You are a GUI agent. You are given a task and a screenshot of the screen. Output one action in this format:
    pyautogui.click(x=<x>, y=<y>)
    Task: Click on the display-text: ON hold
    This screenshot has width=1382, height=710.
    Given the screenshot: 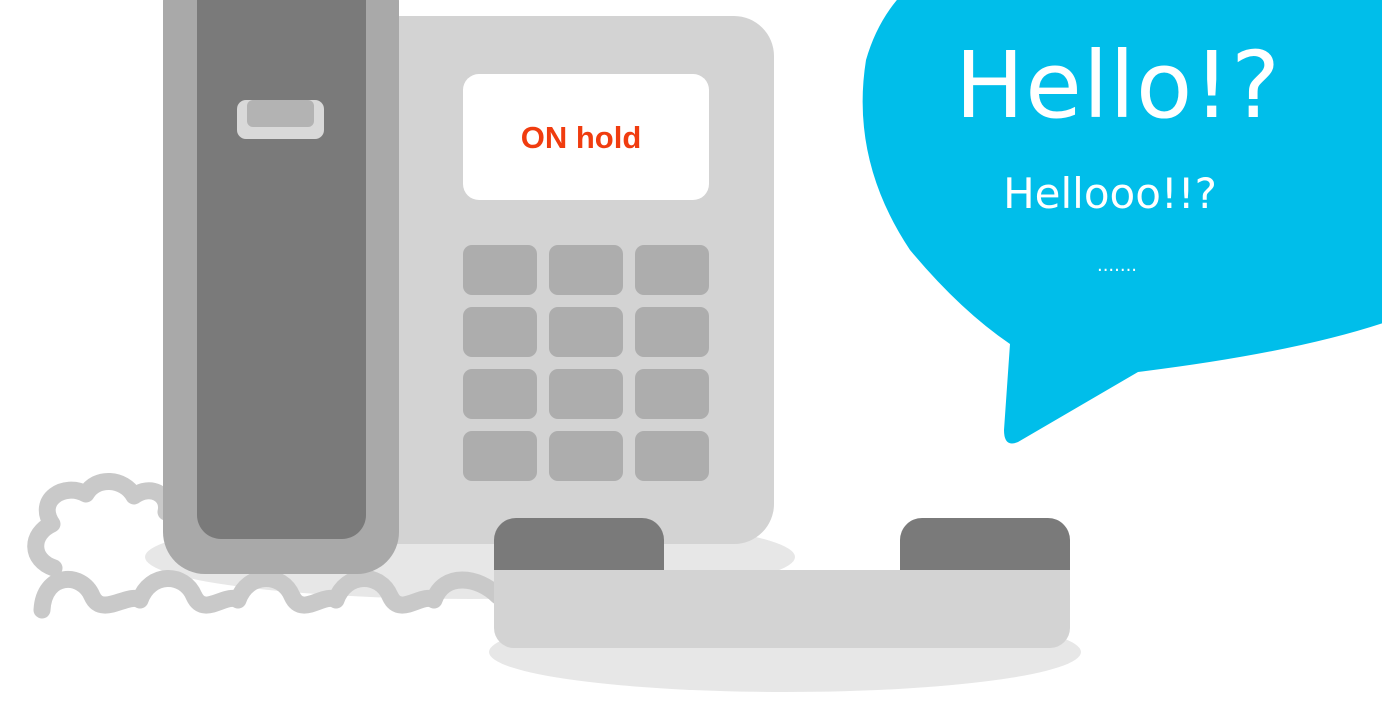 What is the action you would take?
    pyautogui.click(x=581, y=137)
    